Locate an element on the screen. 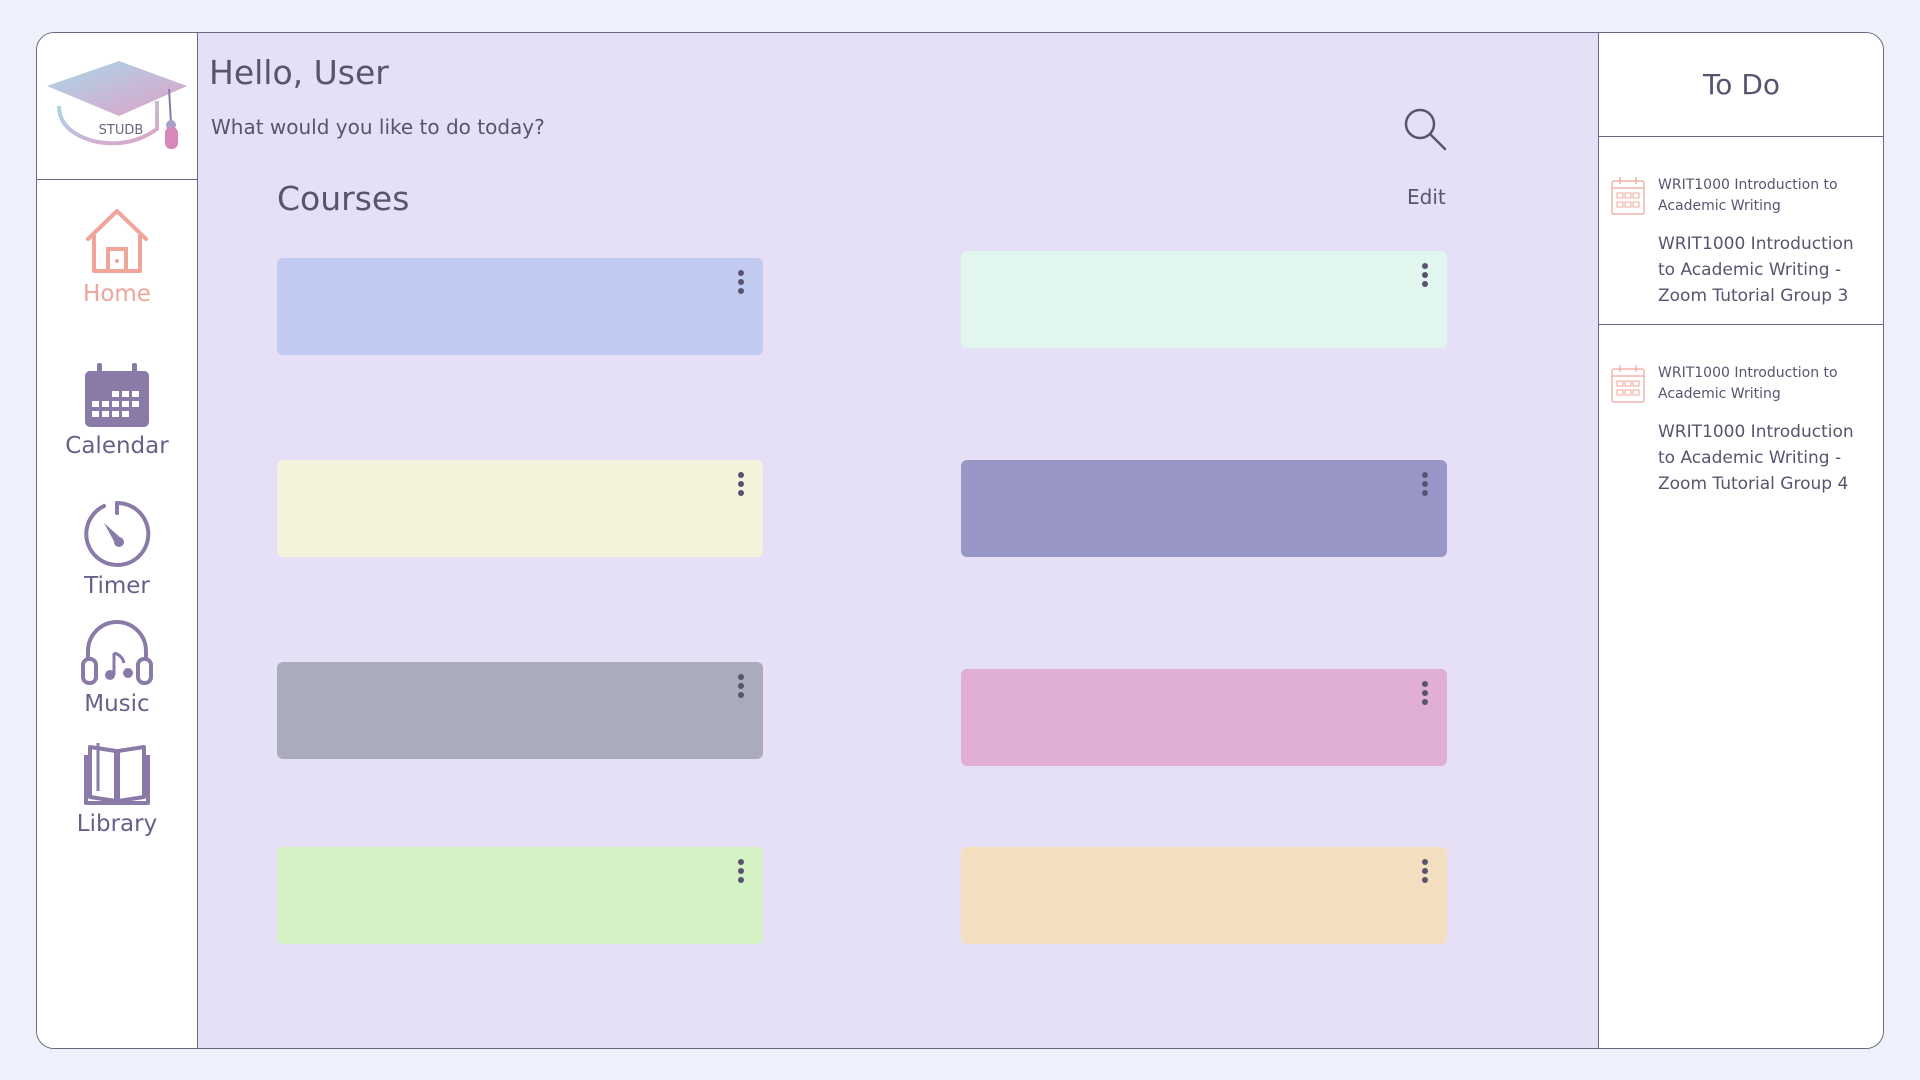 The width and height of the screenshot is (1920, 1080). sidebar-item-music: Music is located at coordinates (117, 667).